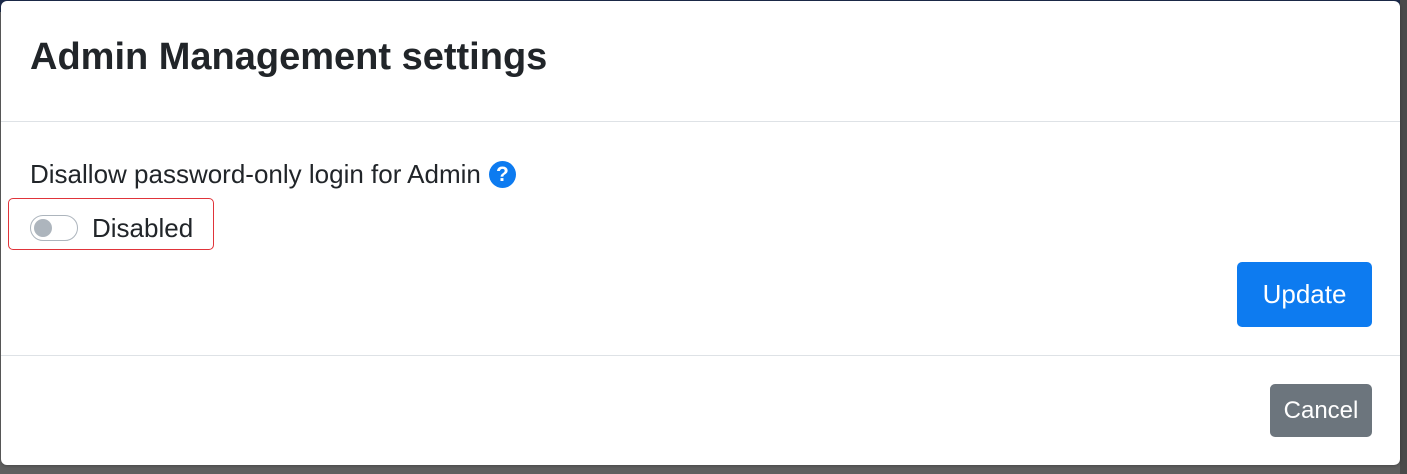  I want to click on setting-label: Disallow password-only login for Admin, so click(255, 173).